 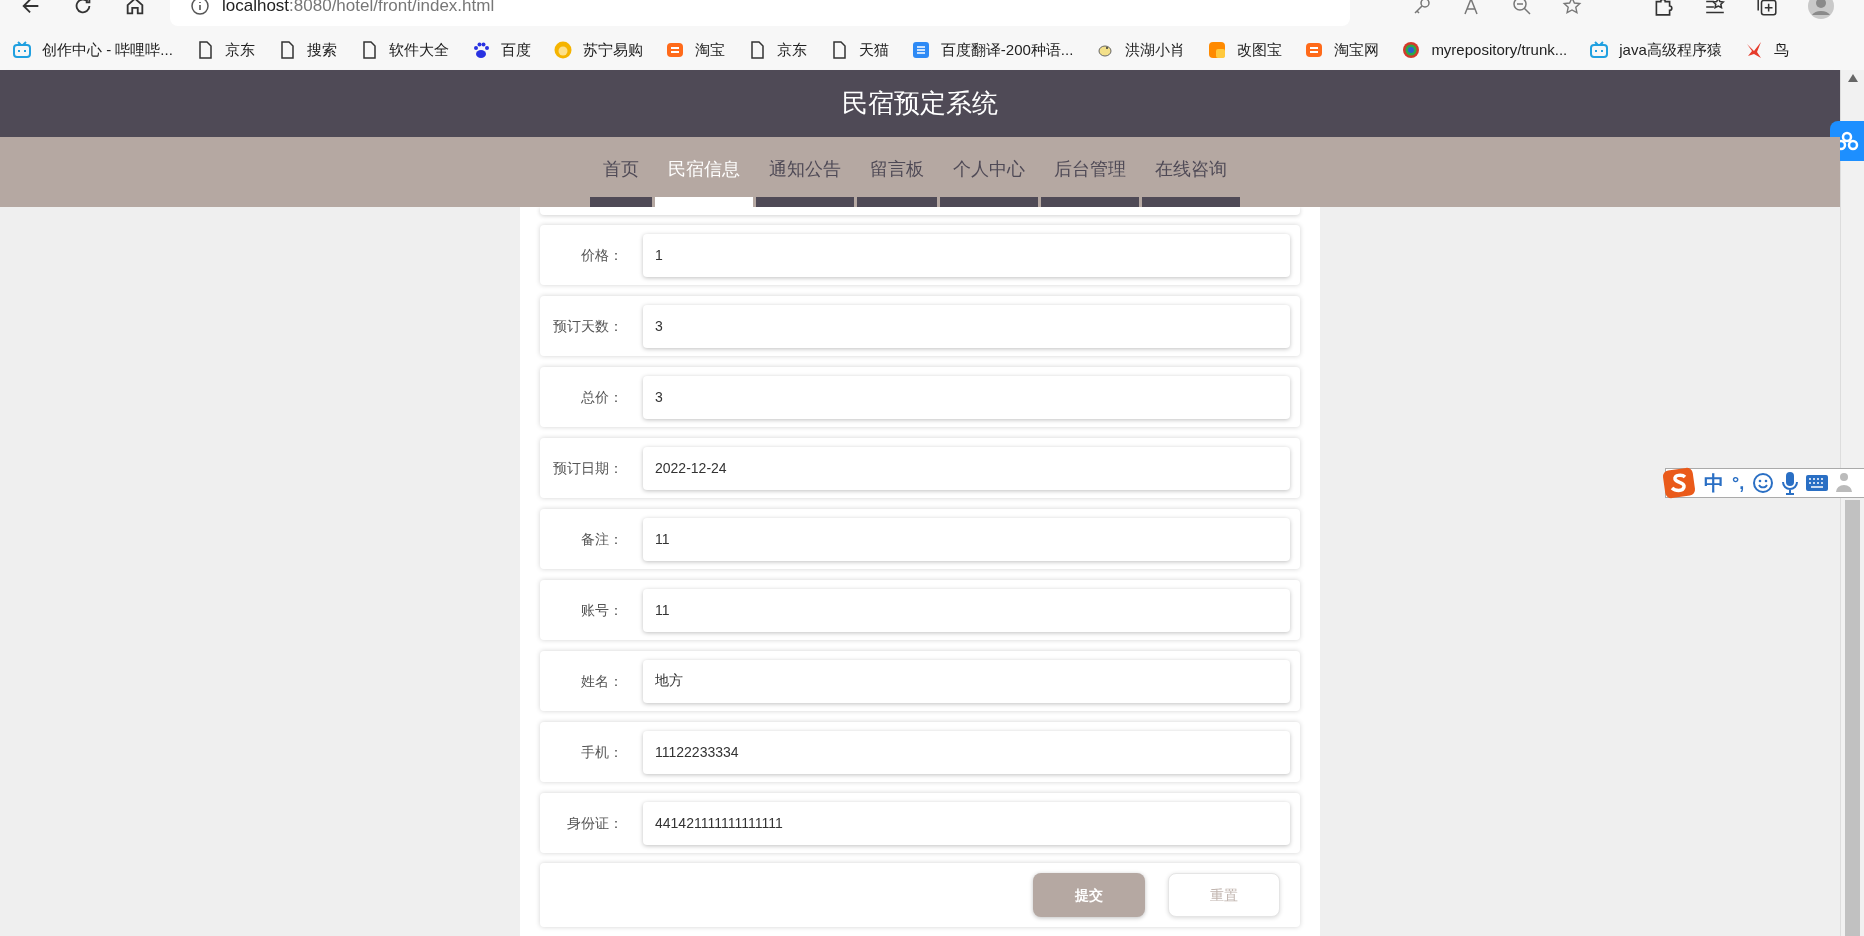 I want to click on bookmark-link: 改图宝, so click(x=1260, y=50).